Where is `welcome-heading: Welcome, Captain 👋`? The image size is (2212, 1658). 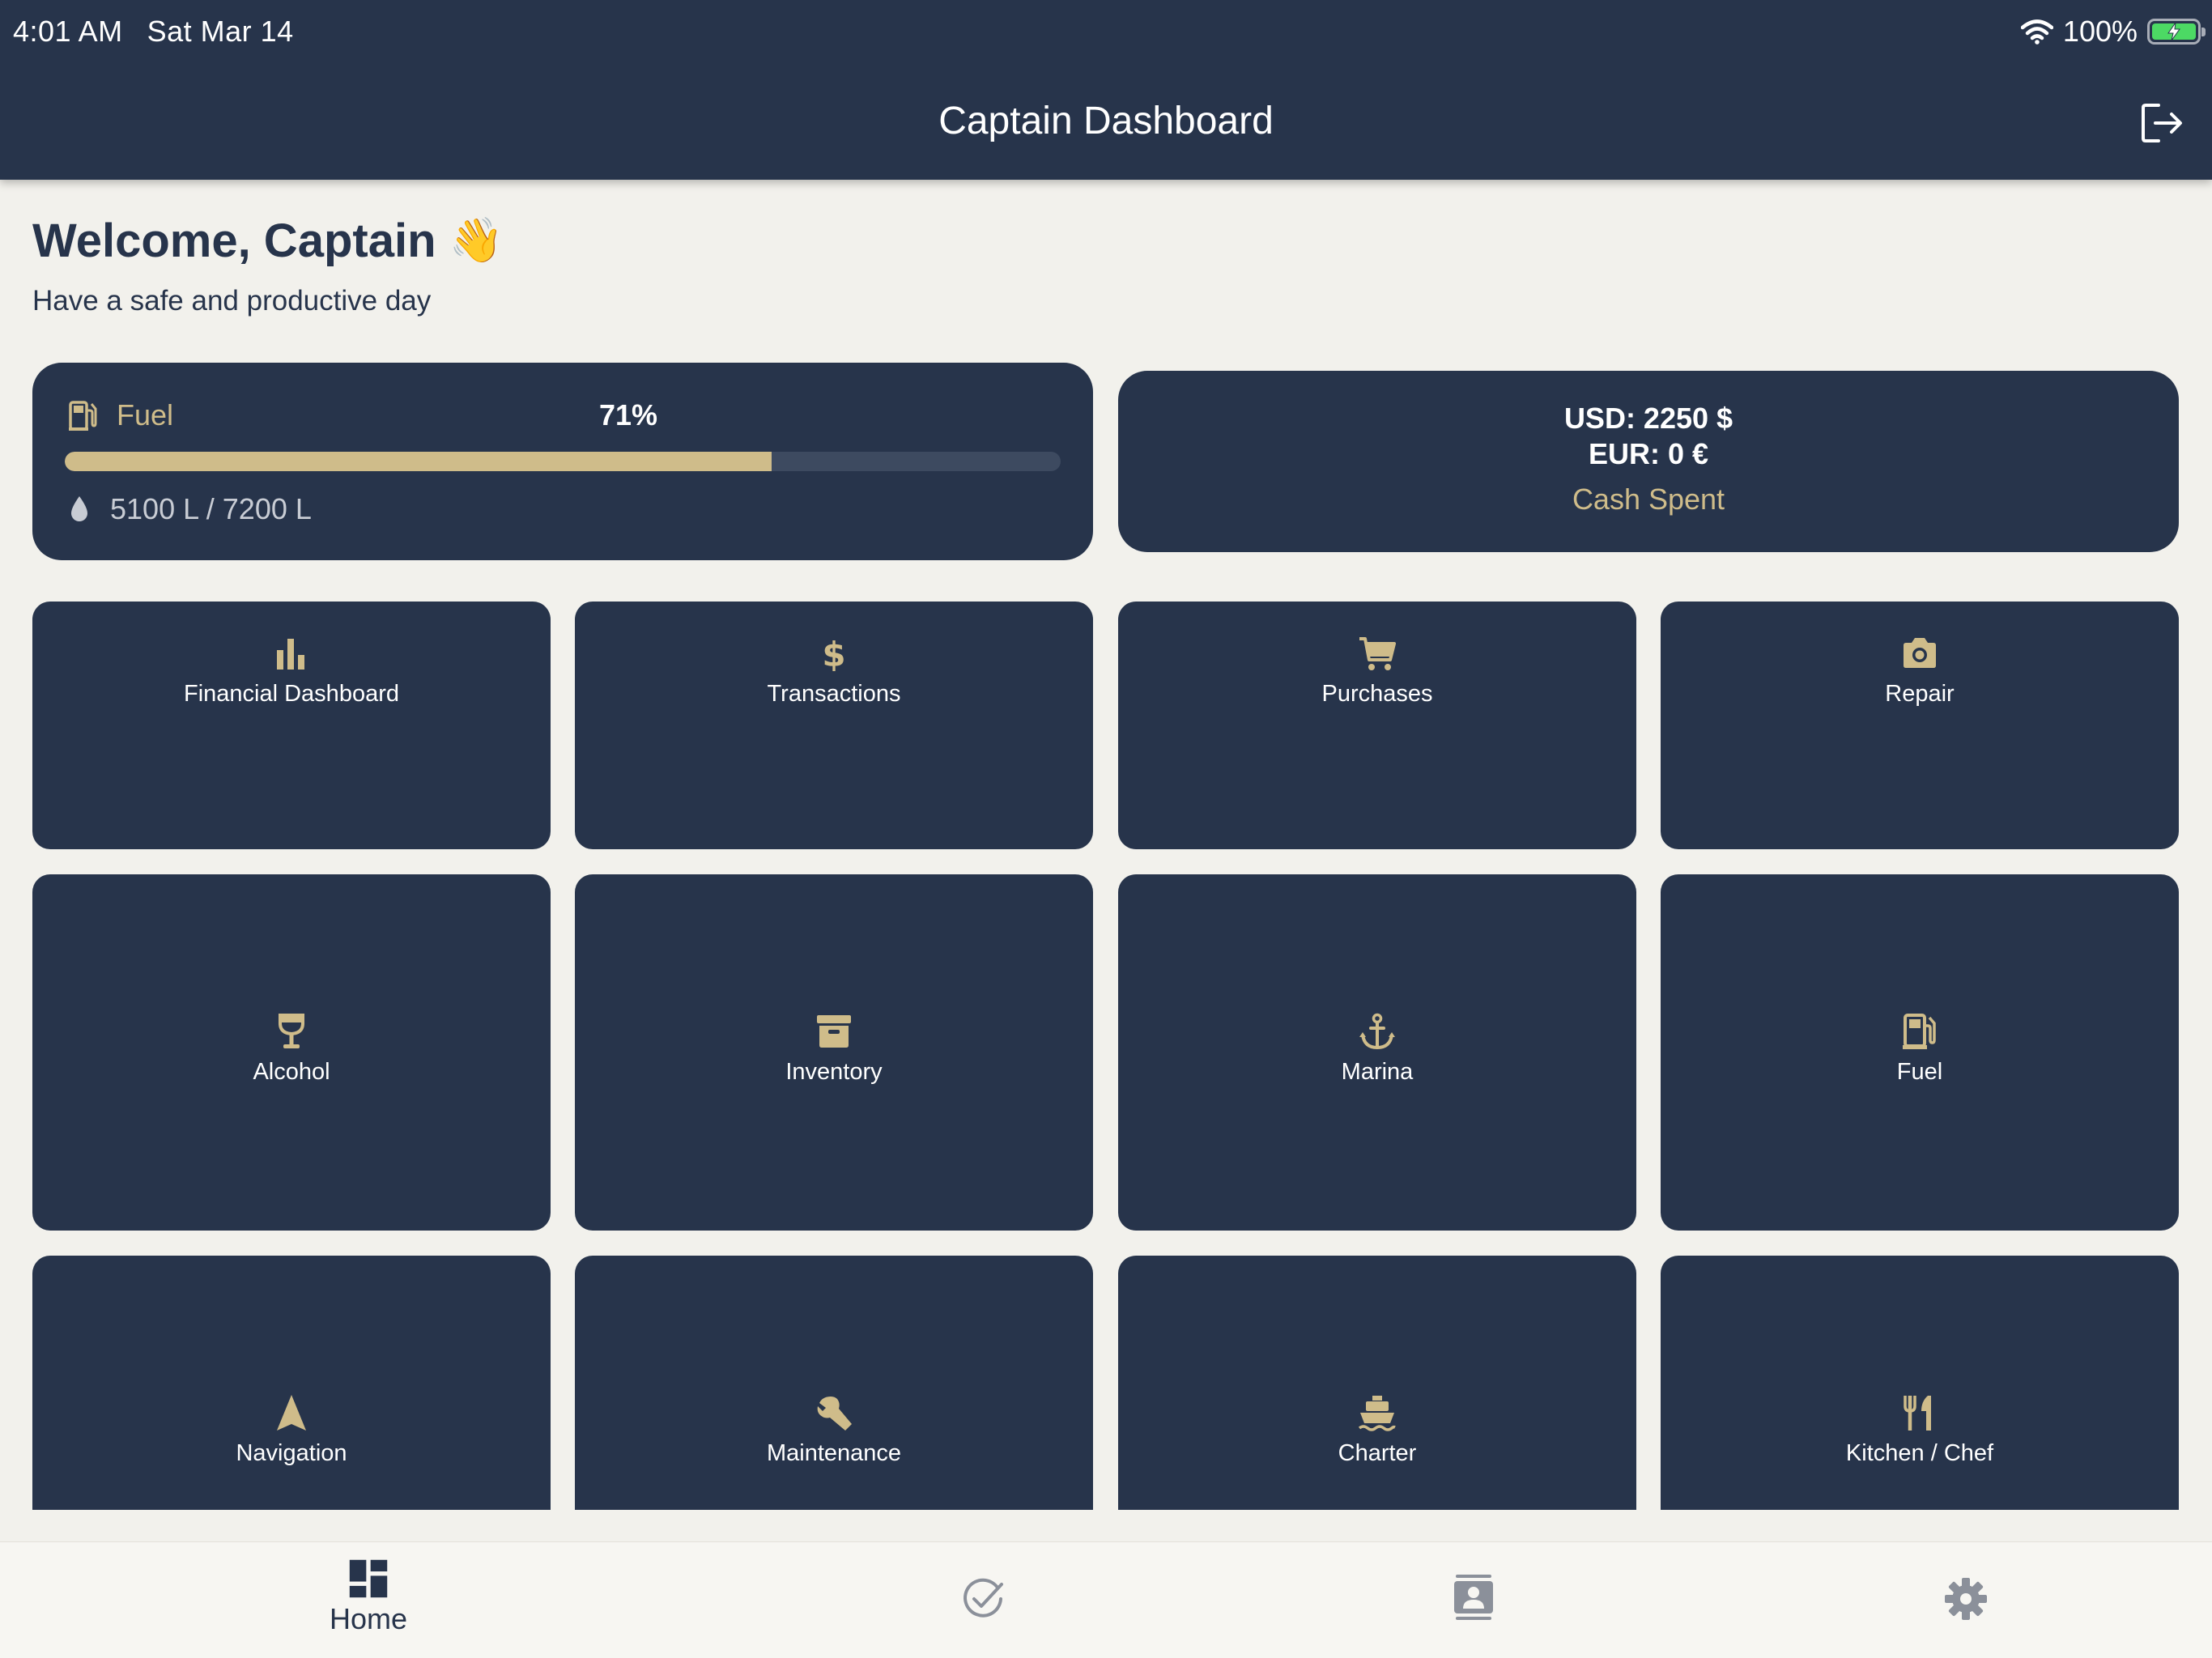
welcome-heading: Welcome, Captain 👋 is located at coordinates (268, 241).